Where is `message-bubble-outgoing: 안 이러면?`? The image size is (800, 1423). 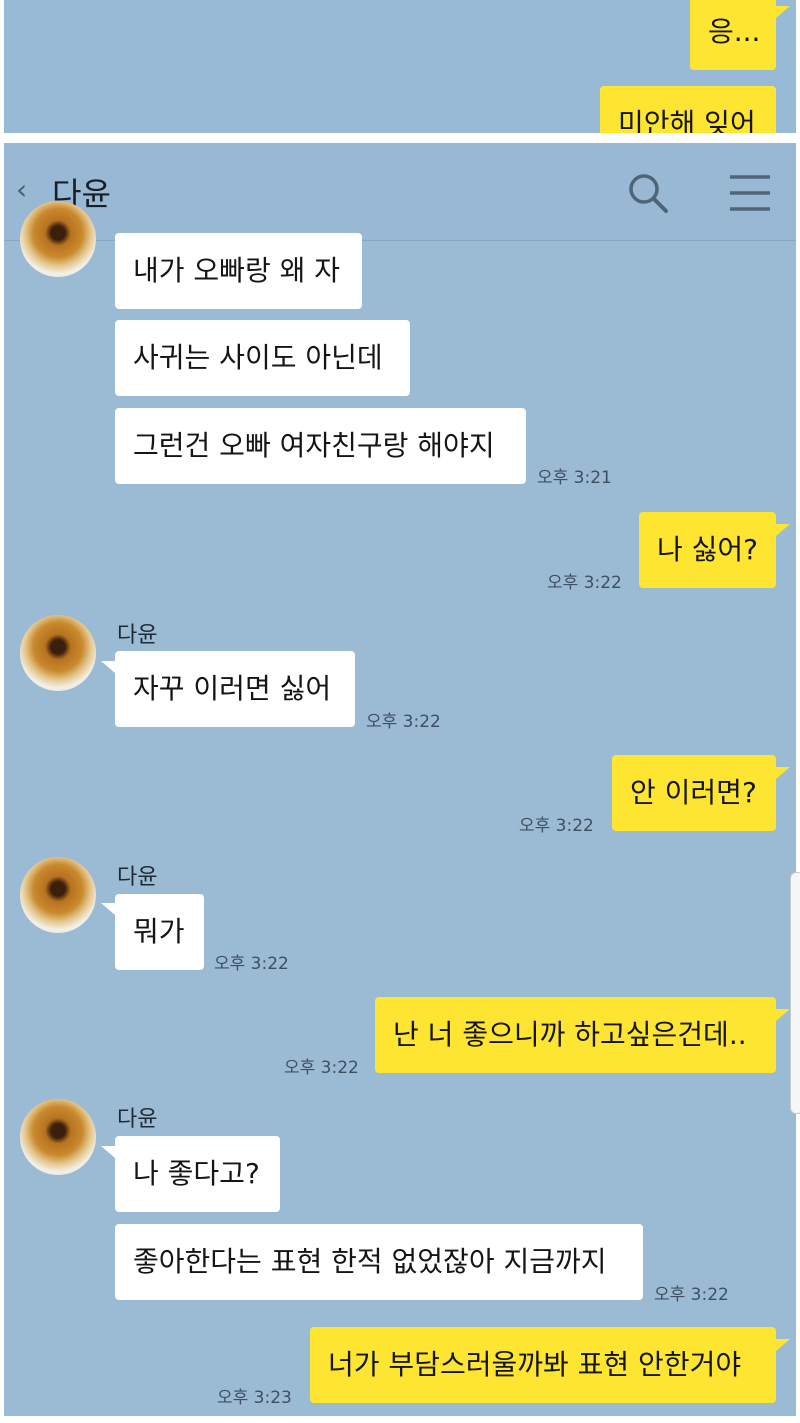 message-bubble-outgoing: 안 이러면? is located at coordinates (694, 793).